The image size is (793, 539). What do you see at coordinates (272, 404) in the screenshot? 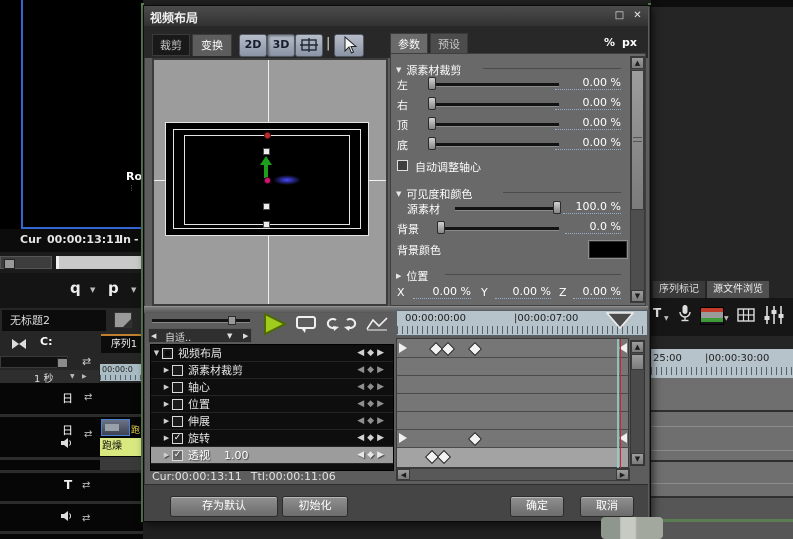
I see `kf-row-position: ▶ 位置 ◀◆▶` at bounding box center [272, 404].